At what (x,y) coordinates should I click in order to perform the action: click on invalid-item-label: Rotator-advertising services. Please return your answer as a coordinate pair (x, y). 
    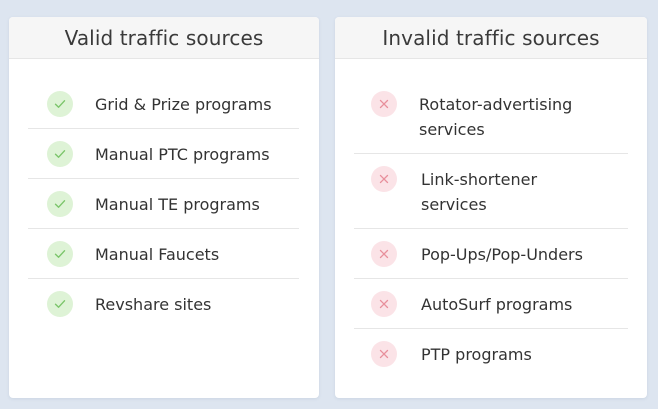
    Looking at the image, I should click on (496, 117).